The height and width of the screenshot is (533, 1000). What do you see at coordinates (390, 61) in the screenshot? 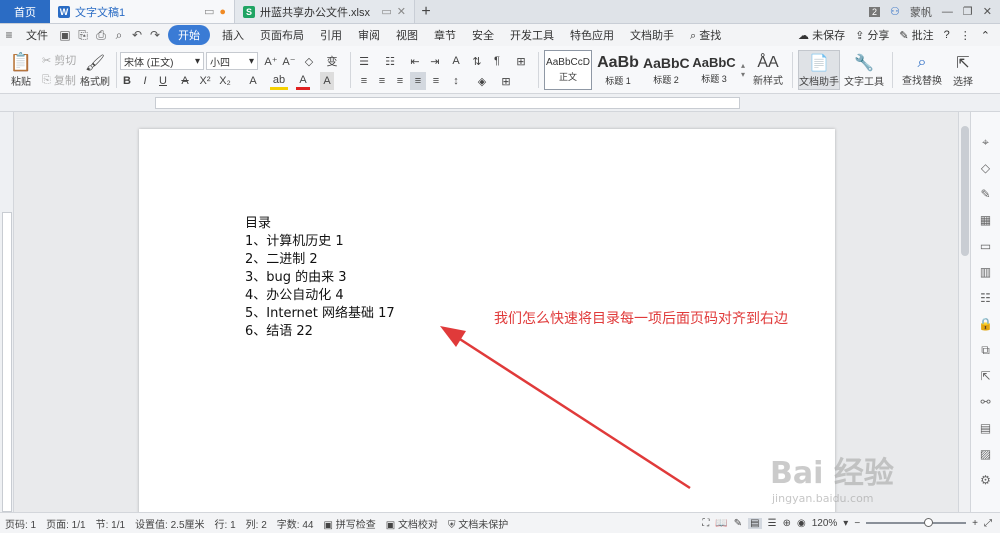
I see `numbered-list-icon: ☷` at bounding box center [390, 61].